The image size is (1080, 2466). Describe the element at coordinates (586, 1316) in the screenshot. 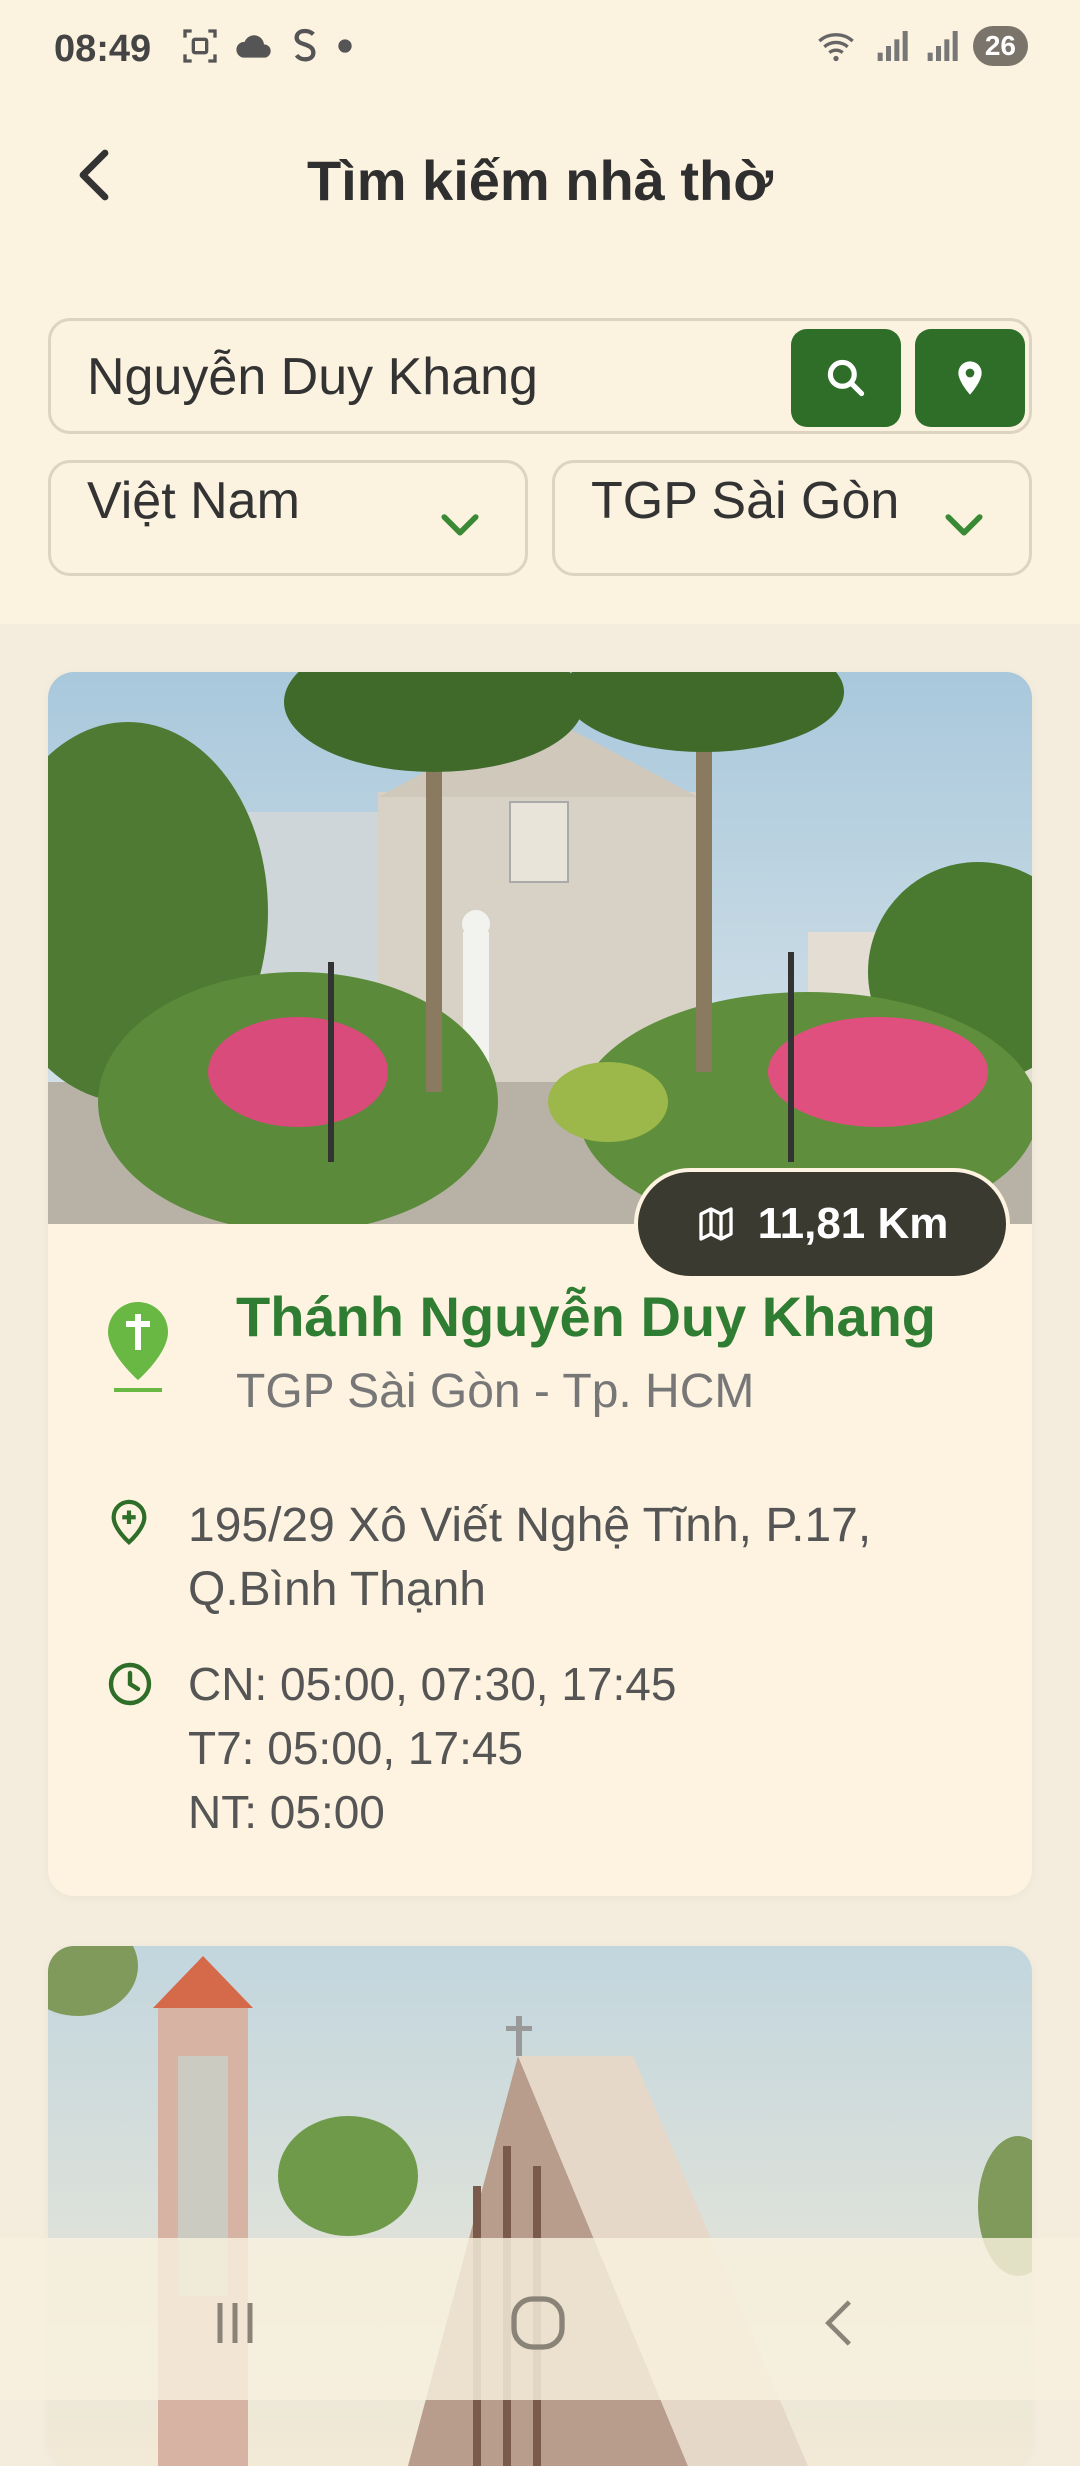

I see `church-name: Thánh Nguyễn Duy Khang` at that location.